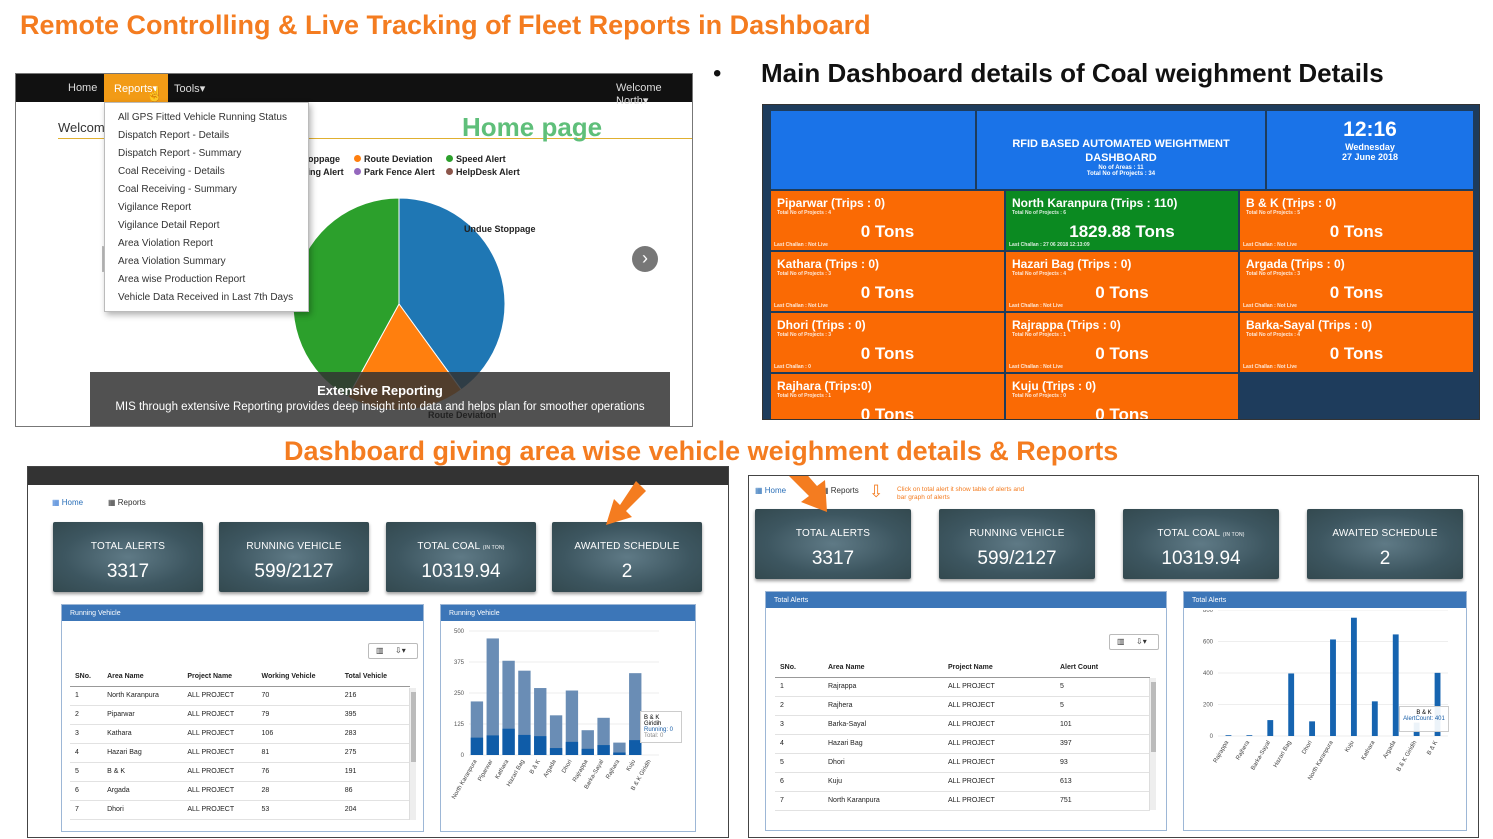 This screenshot has width=1493, height=839. I want to click on menu-item: Dispatch Report - Details, so click(206, 136).